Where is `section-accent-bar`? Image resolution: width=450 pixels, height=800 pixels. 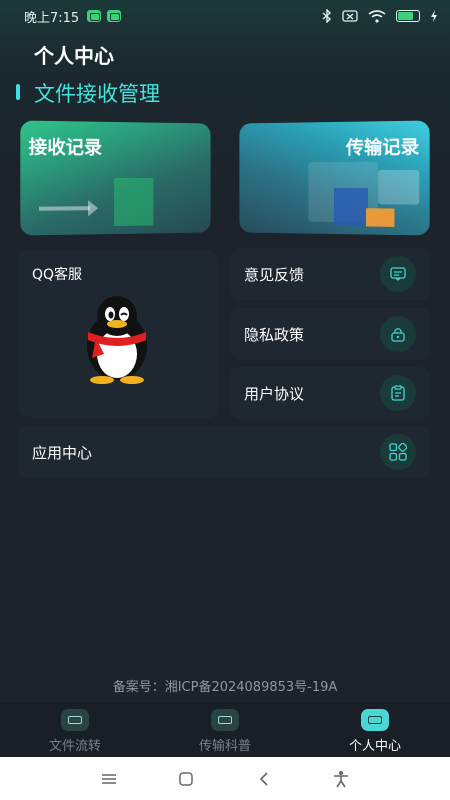 section-accent-bar is located at coordinates (18, 92).